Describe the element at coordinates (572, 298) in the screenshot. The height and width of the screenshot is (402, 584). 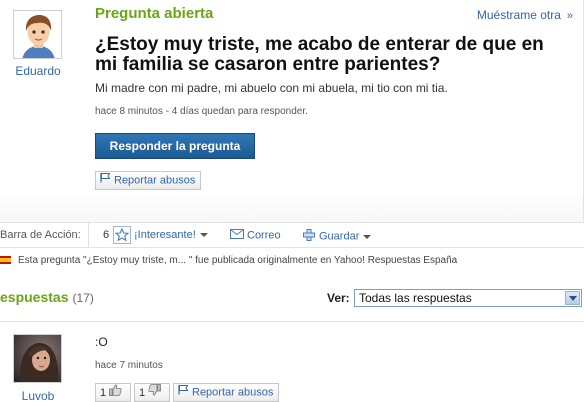
I see `chevron-down-icon` at that location.